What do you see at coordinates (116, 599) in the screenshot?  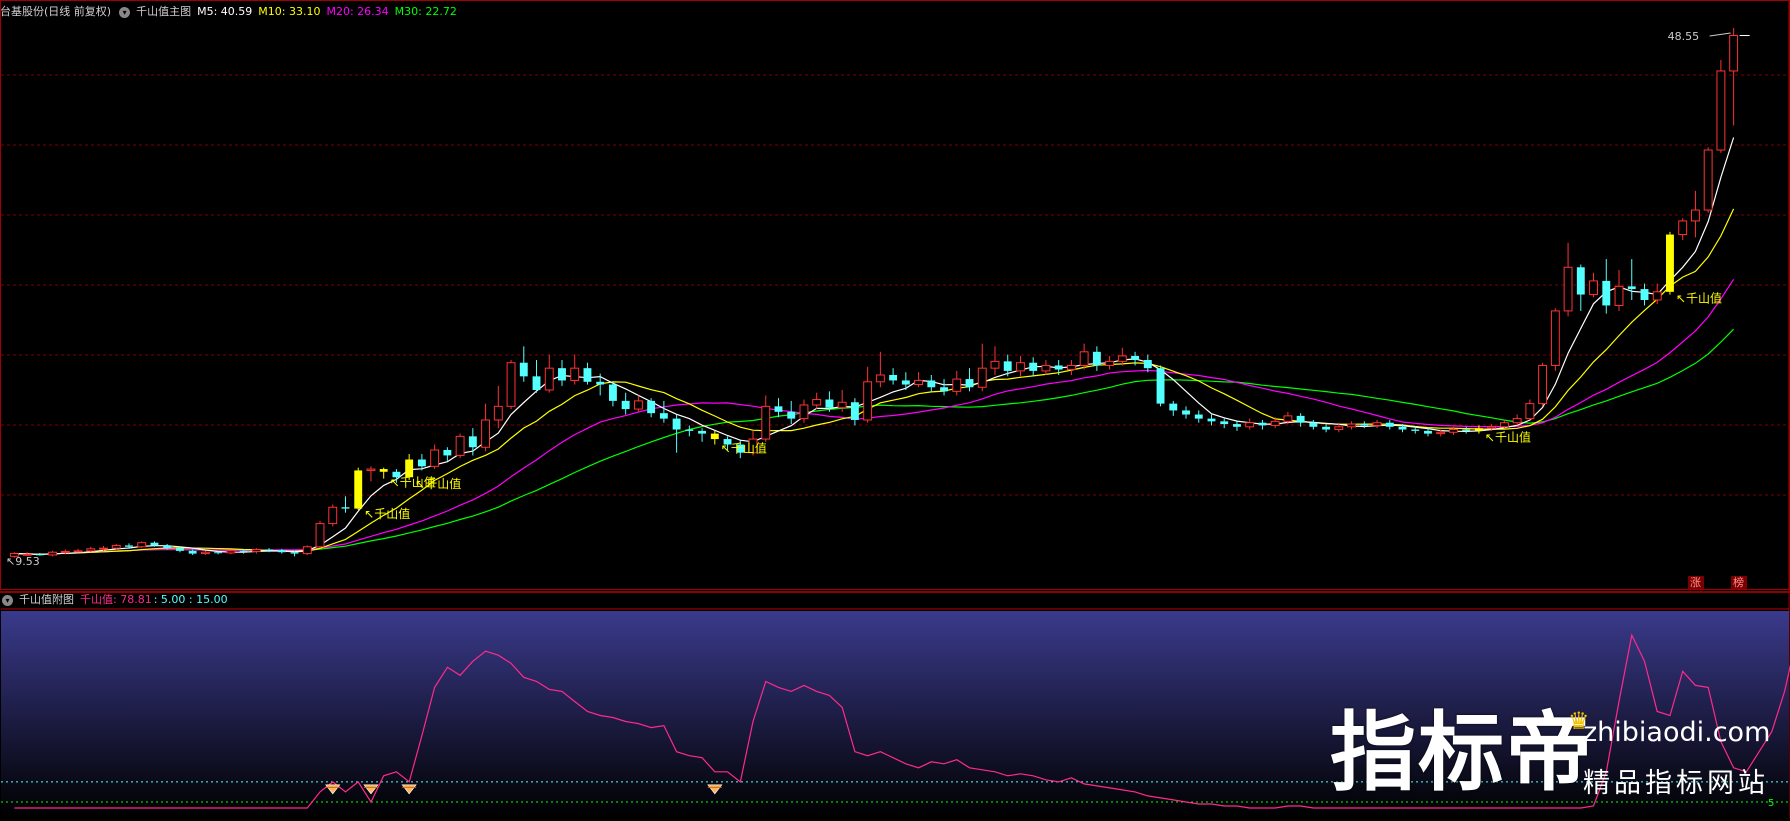 I see `osc-value-label: 千山值: 78.81` at bounding box center [116, 599].